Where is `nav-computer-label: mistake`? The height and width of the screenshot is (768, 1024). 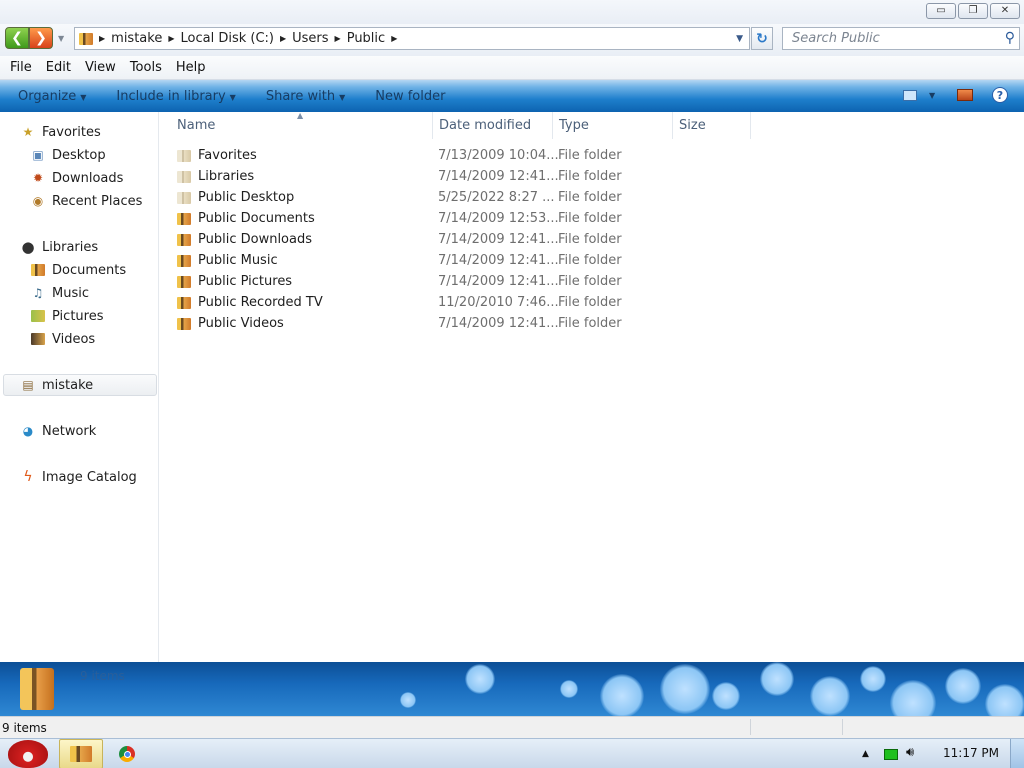
nav-computer-label: mistake is located at coordinates (68, 385).